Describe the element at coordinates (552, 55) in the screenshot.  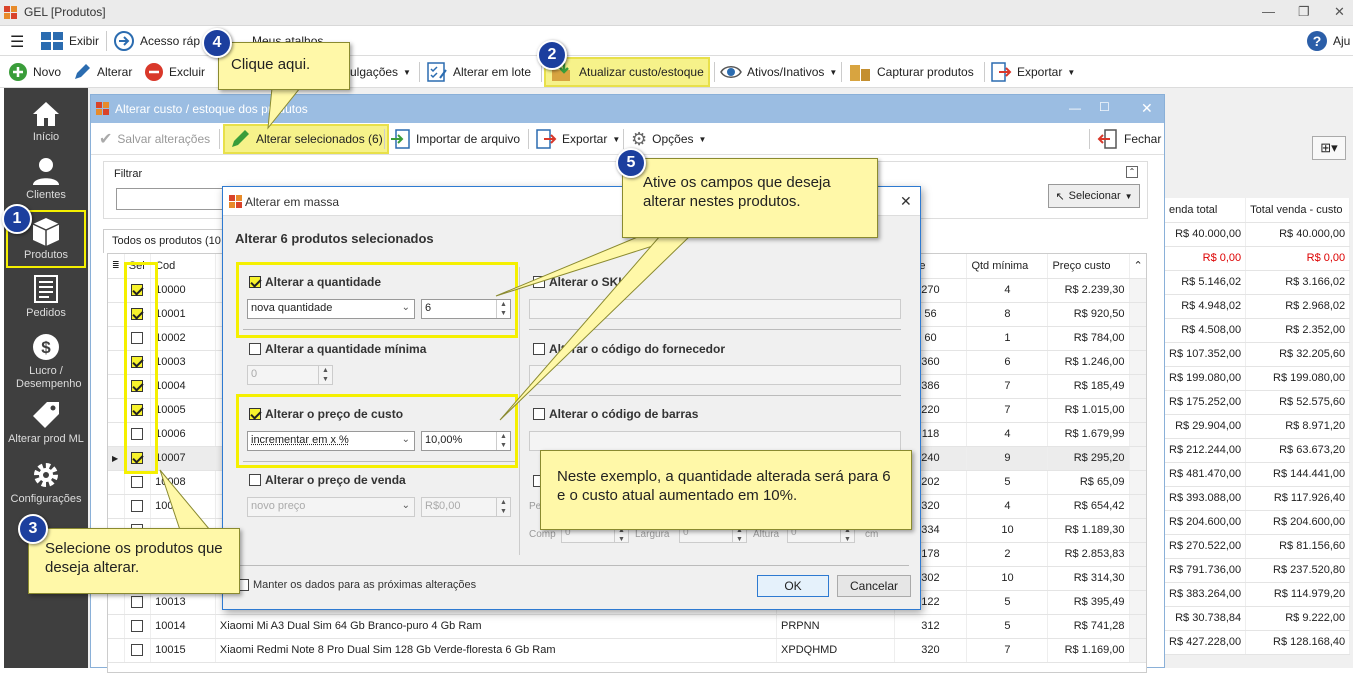
I see `step-badge-2: 2` at that location.